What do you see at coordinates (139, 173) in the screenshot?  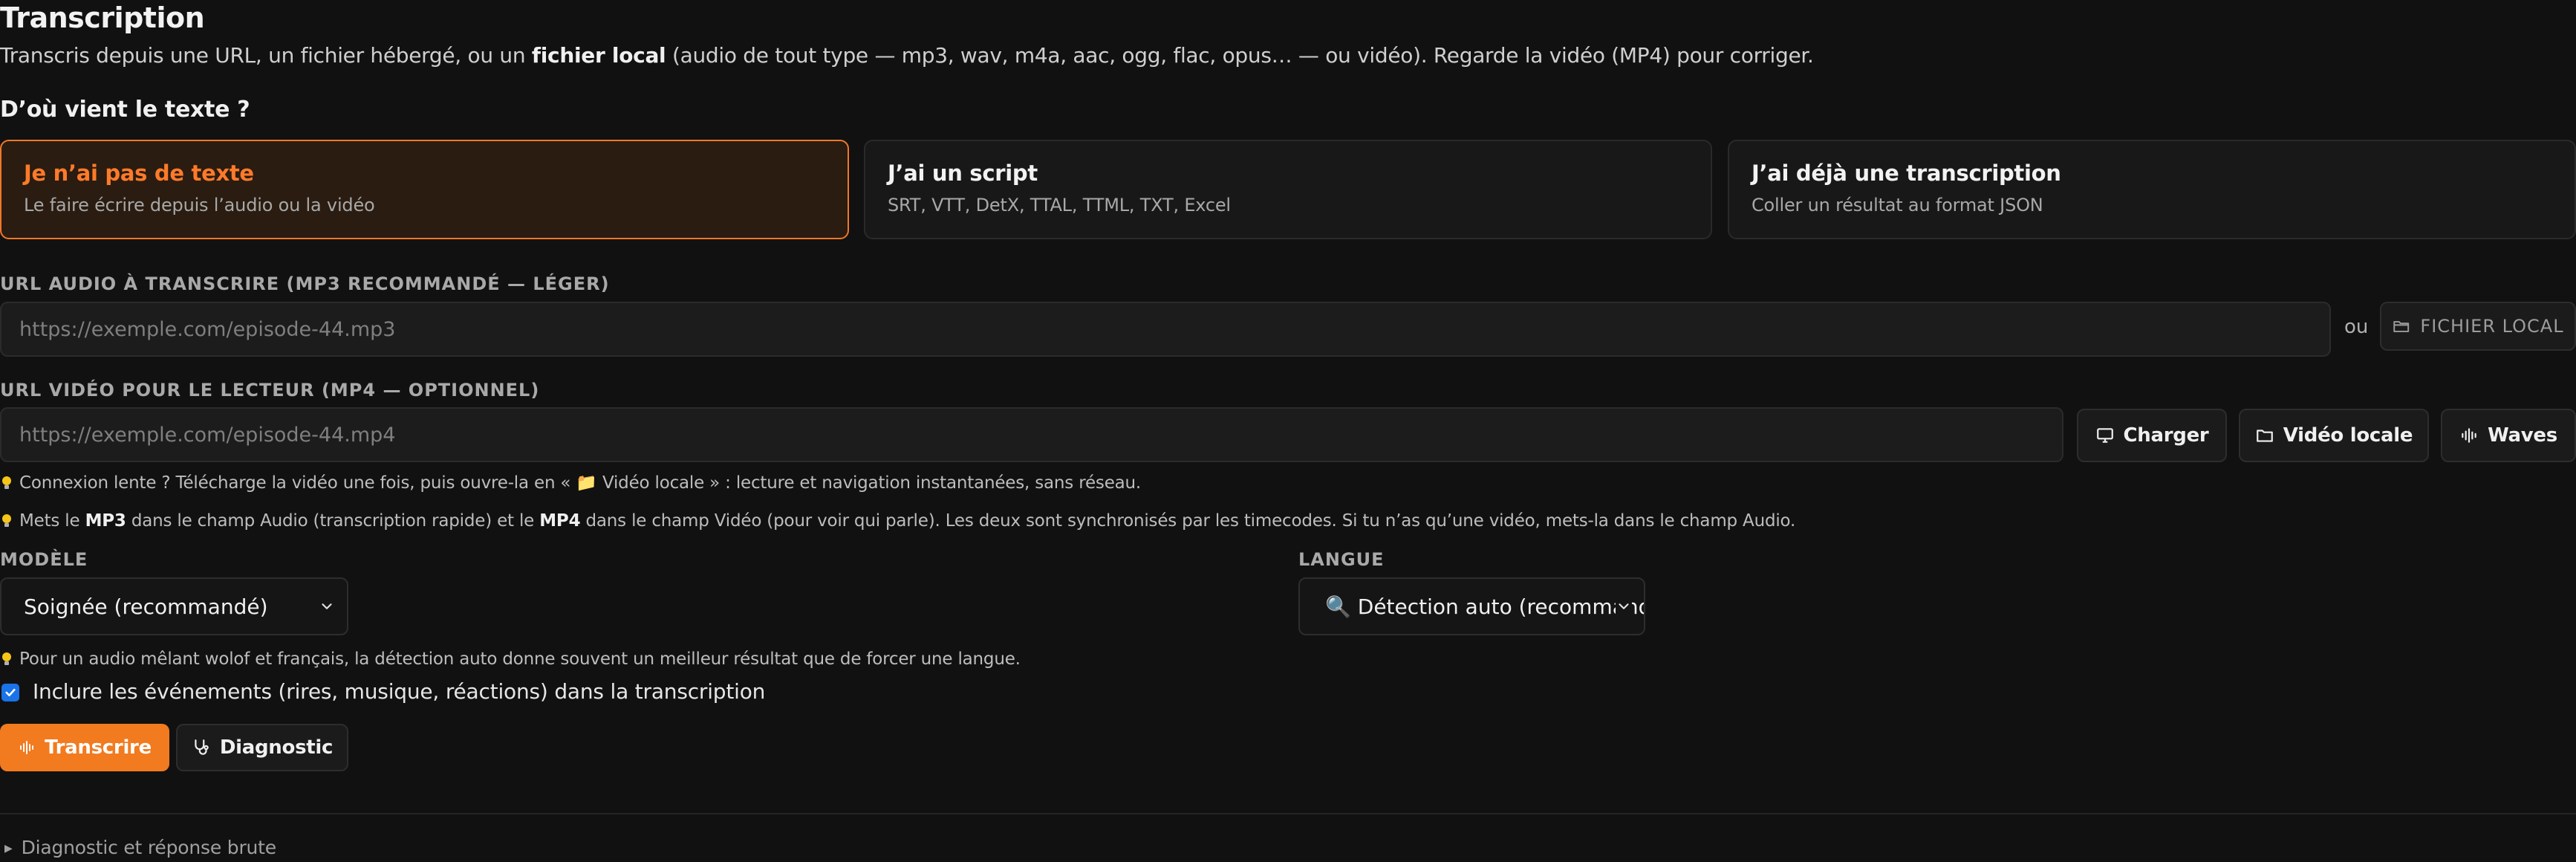 I see `source-card-title: Je n’ai pas de texte` at bounding box center [139, 173].